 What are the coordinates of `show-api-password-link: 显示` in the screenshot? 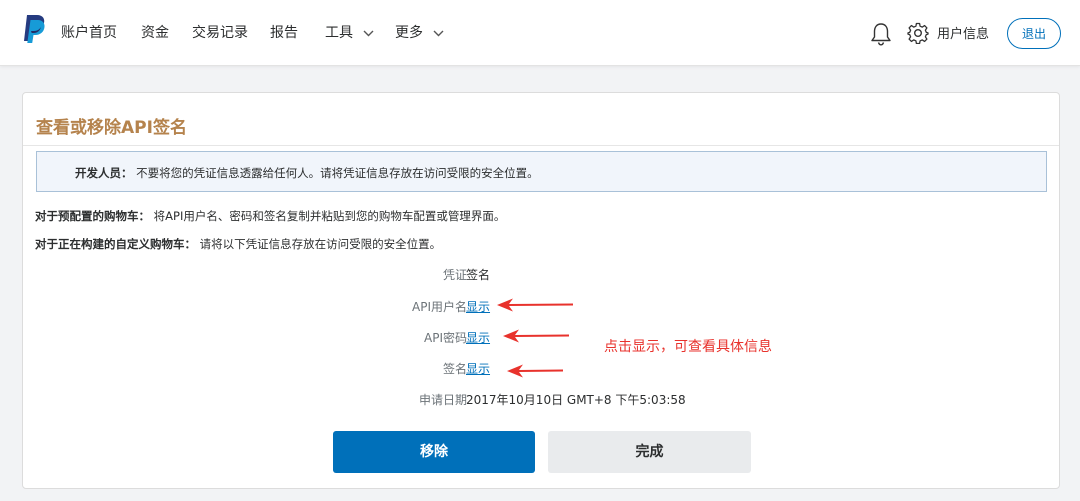 It's located at (478, 337).